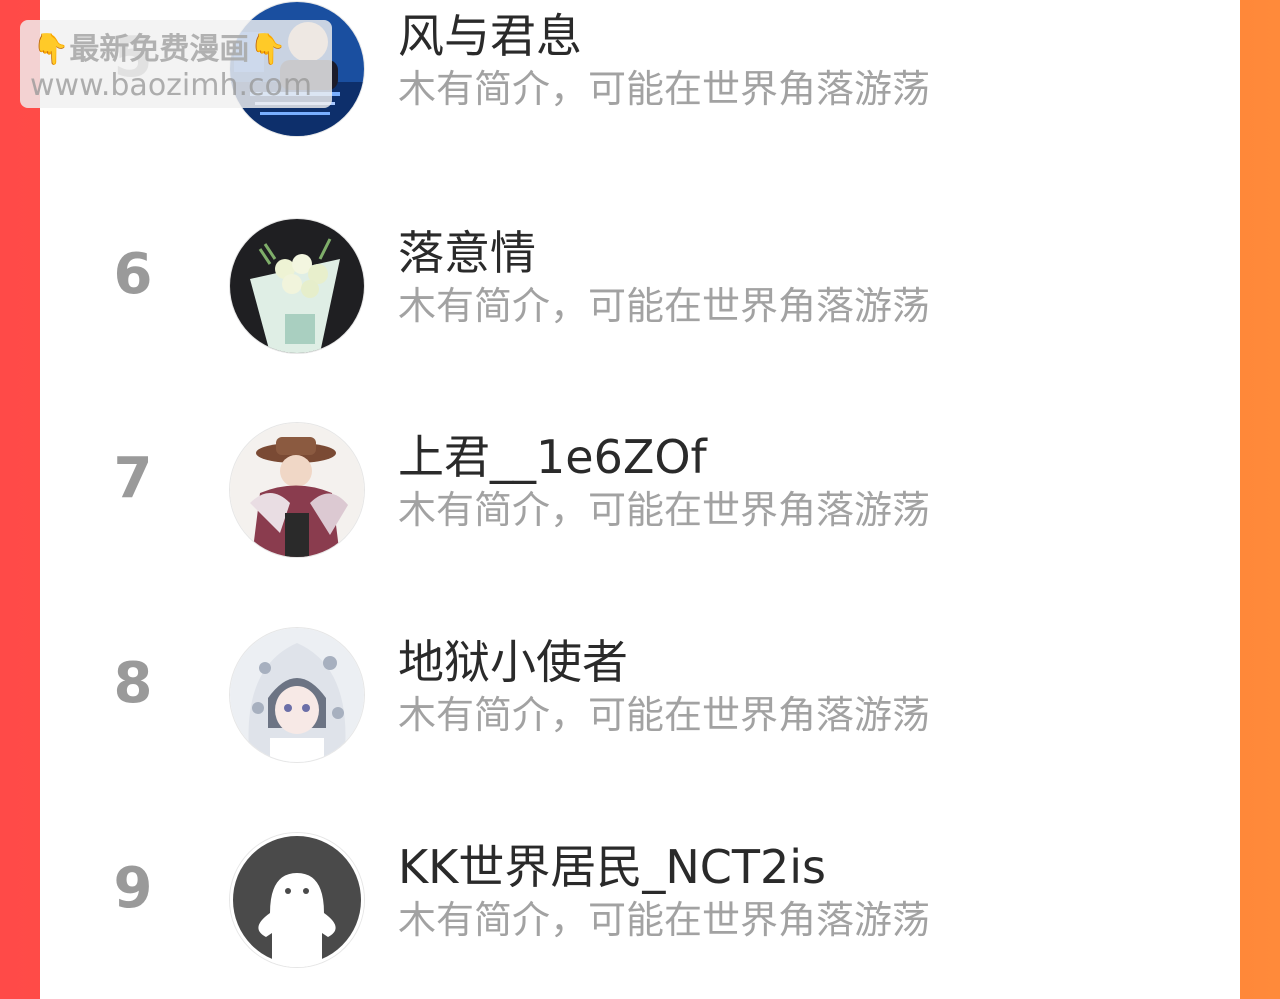 This screenshot has width=1280, height=999. Describe the element at coordinates (133, 683) in the screenshot. I see `rank-number: 8` at that location.